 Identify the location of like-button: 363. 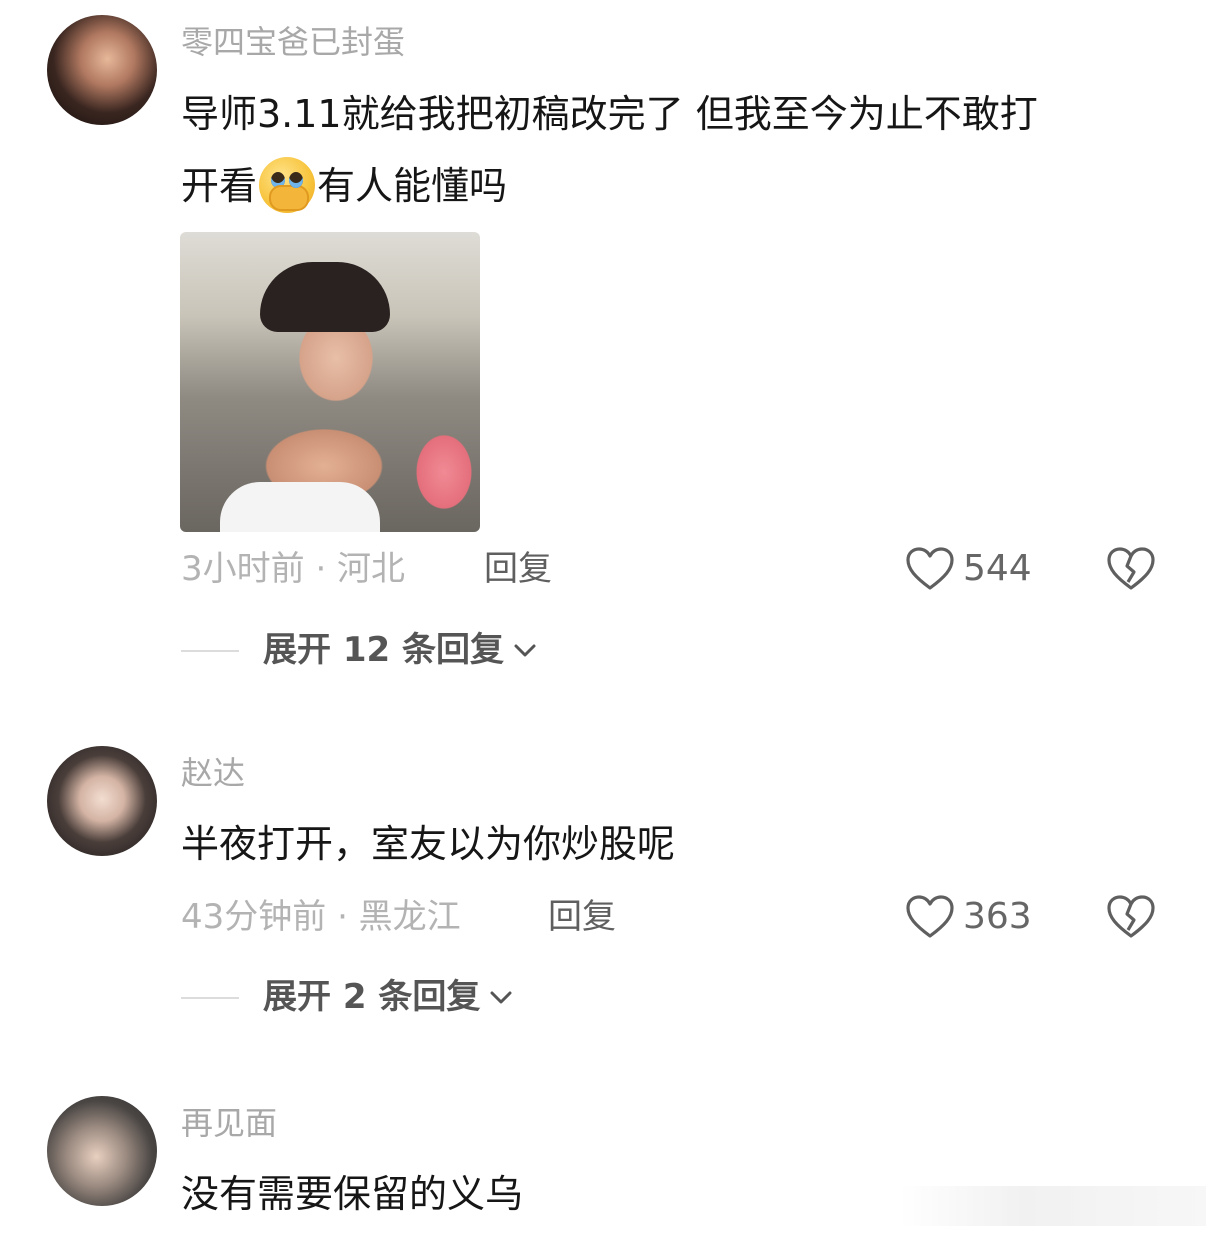
(968, 917).